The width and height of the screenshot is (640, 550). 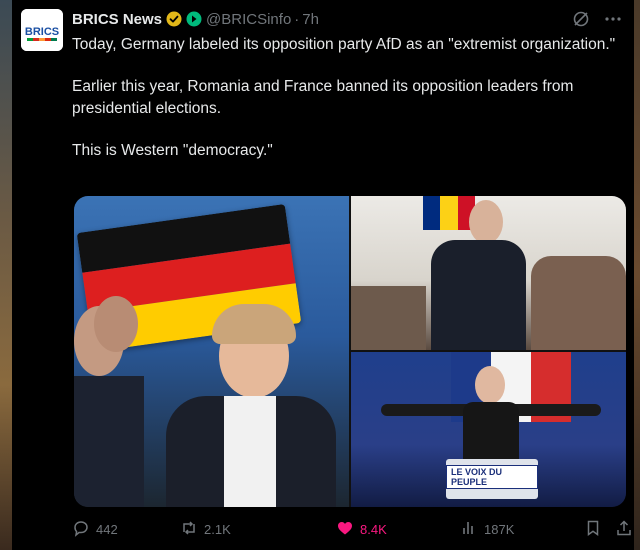 I want to click on podium-sign: LE VOIX DU PEUPLE, so click(x=492, y=477).